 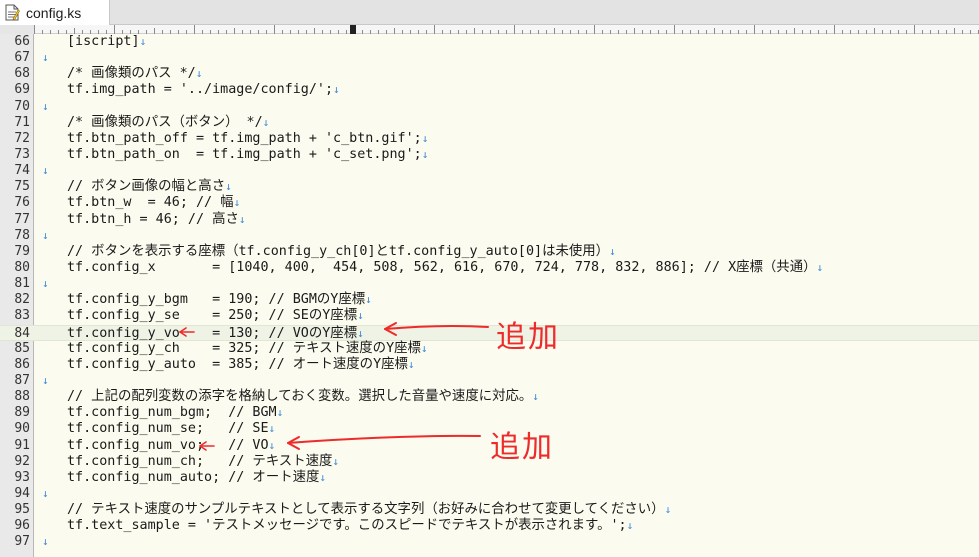 I want to click on line-number: 70, so click(x=22, y=106).